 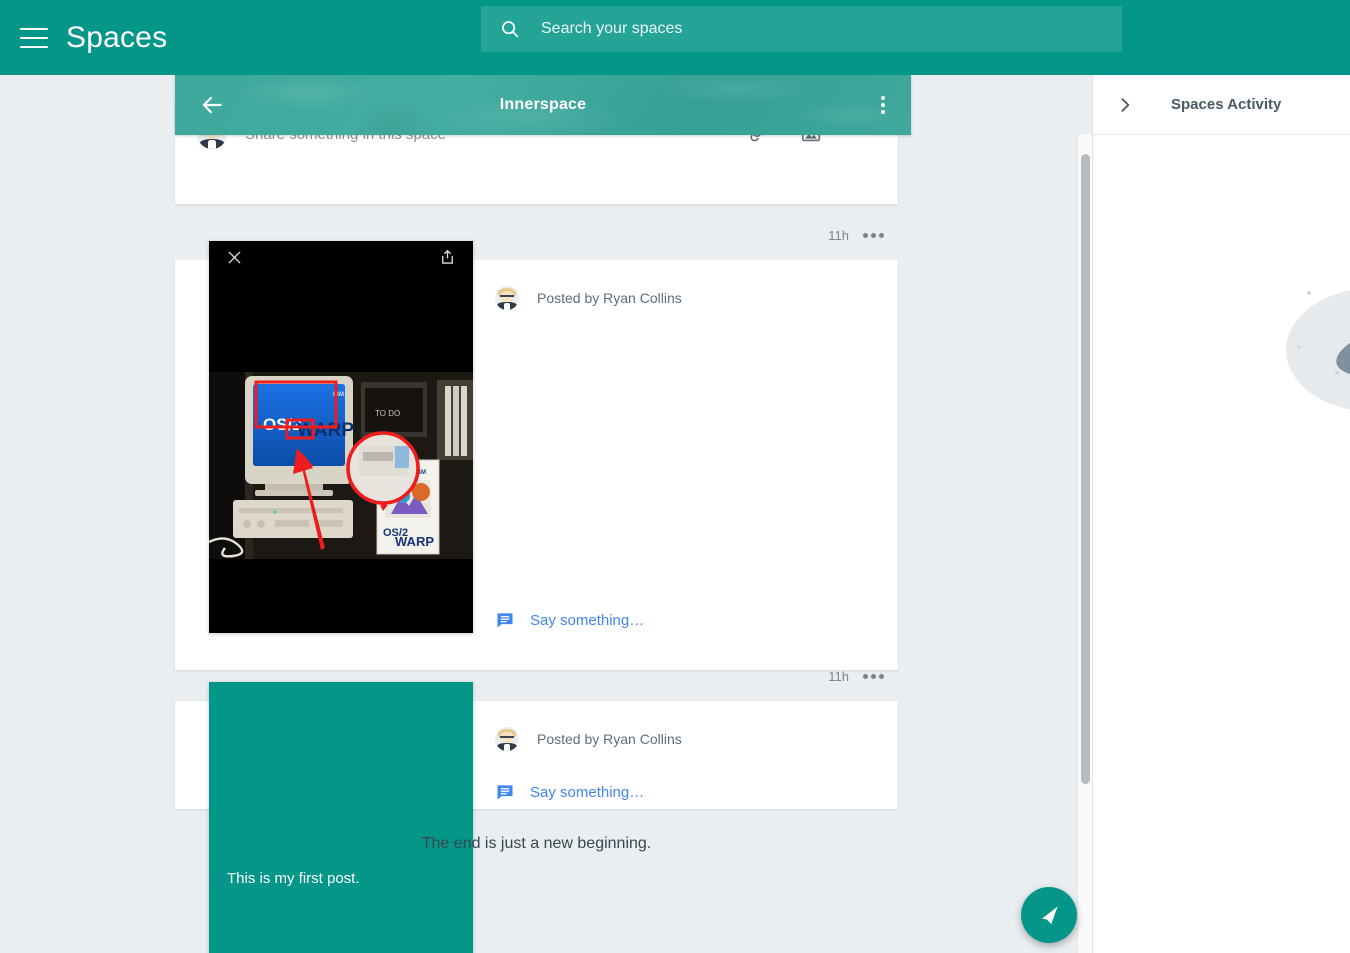 What do you see at coordinates (536, 843) in the screenshot?
I see `feed-end-message: The end is just a new beginning.` at bounding box center [536, 843].